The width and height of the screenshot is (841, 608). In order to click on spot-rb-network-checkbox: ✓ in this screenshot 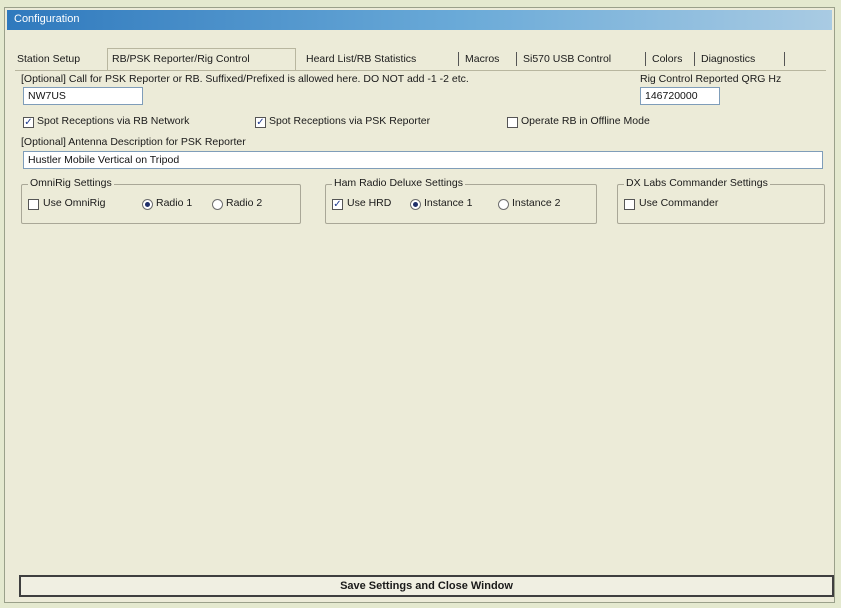, I will do `click(28, 122)`.